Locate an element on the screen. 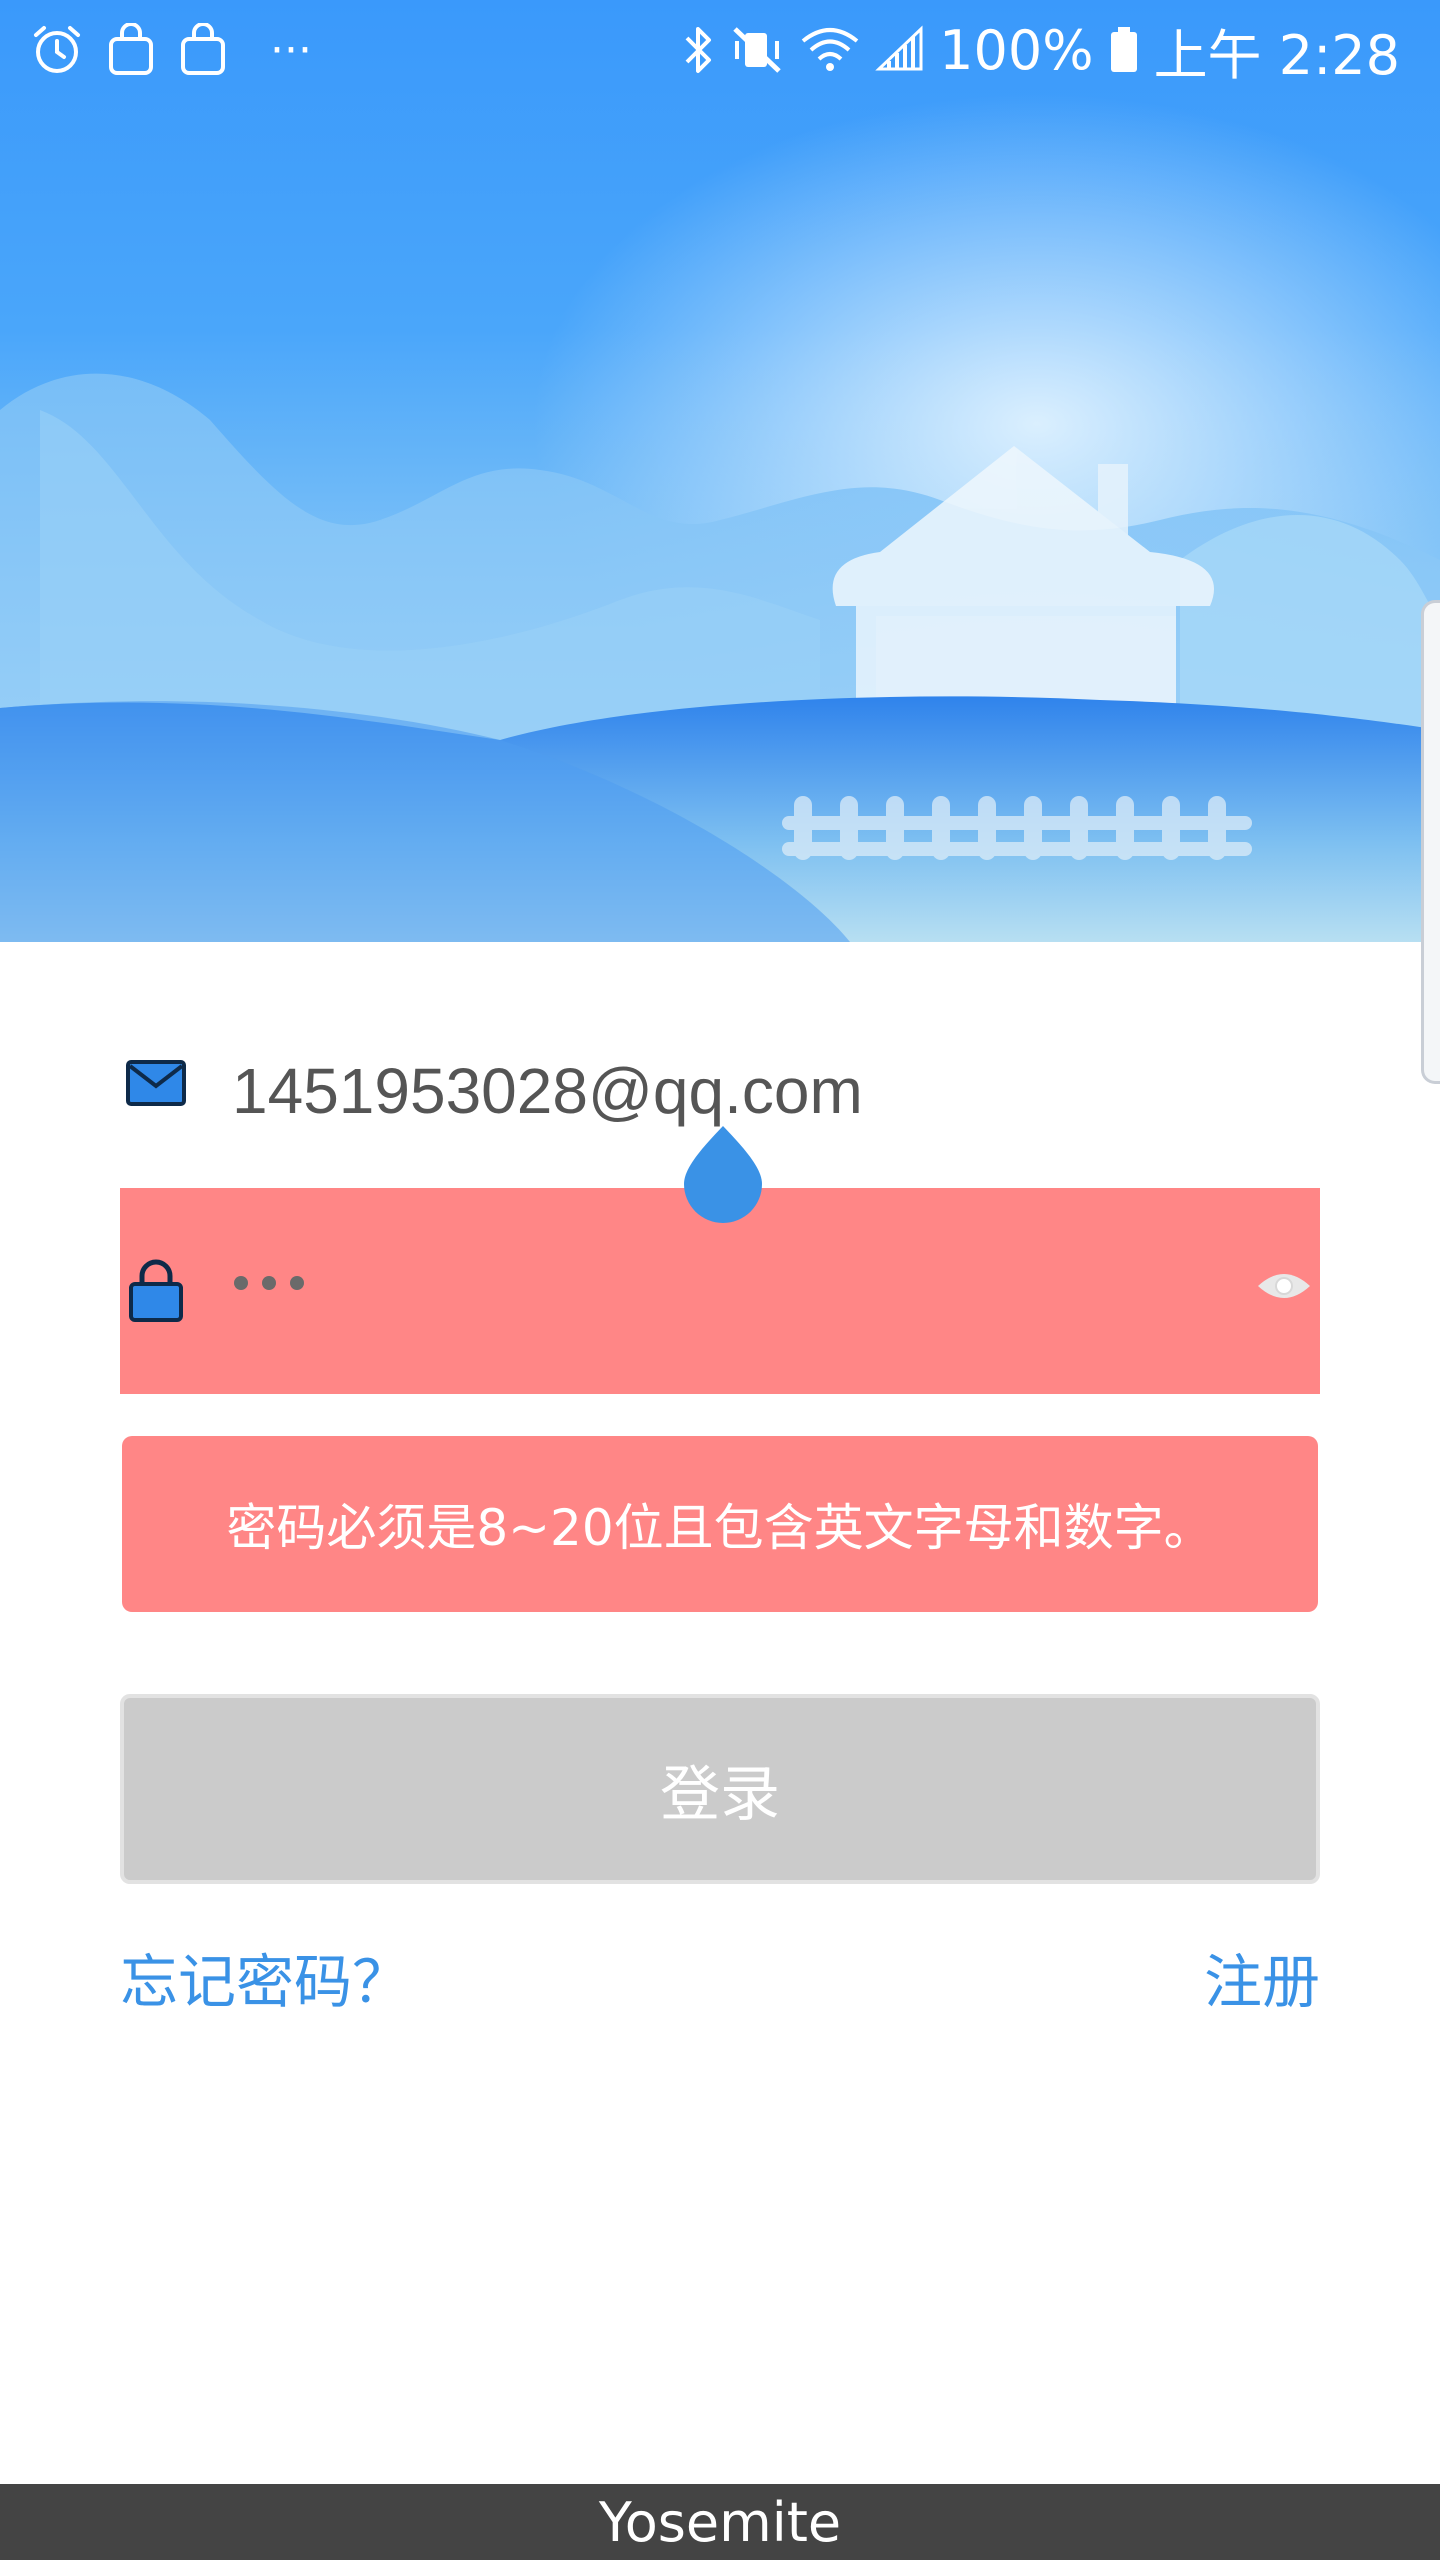 This screenshot has width=1440, height=2560. error-message: 密码必须是8~20位且包含英文字母和数字。 is located at coordinates (720, 1528).